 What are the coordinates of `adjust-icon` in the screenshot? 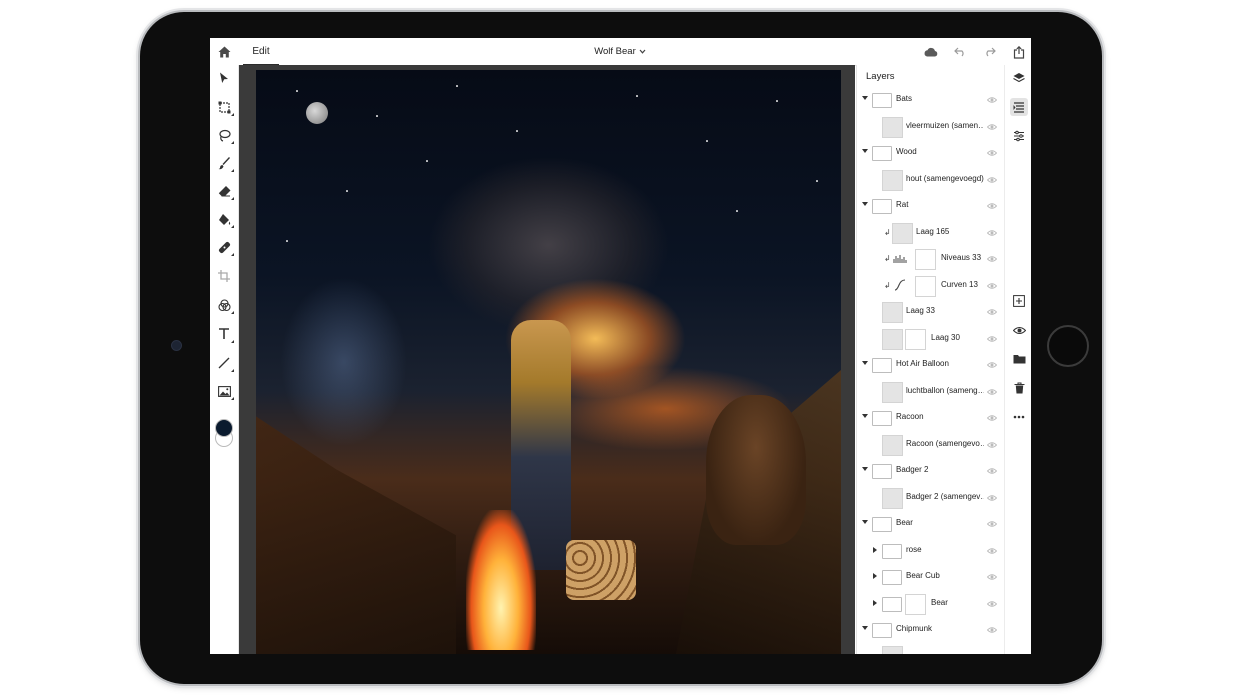 It's located at (224, 305).